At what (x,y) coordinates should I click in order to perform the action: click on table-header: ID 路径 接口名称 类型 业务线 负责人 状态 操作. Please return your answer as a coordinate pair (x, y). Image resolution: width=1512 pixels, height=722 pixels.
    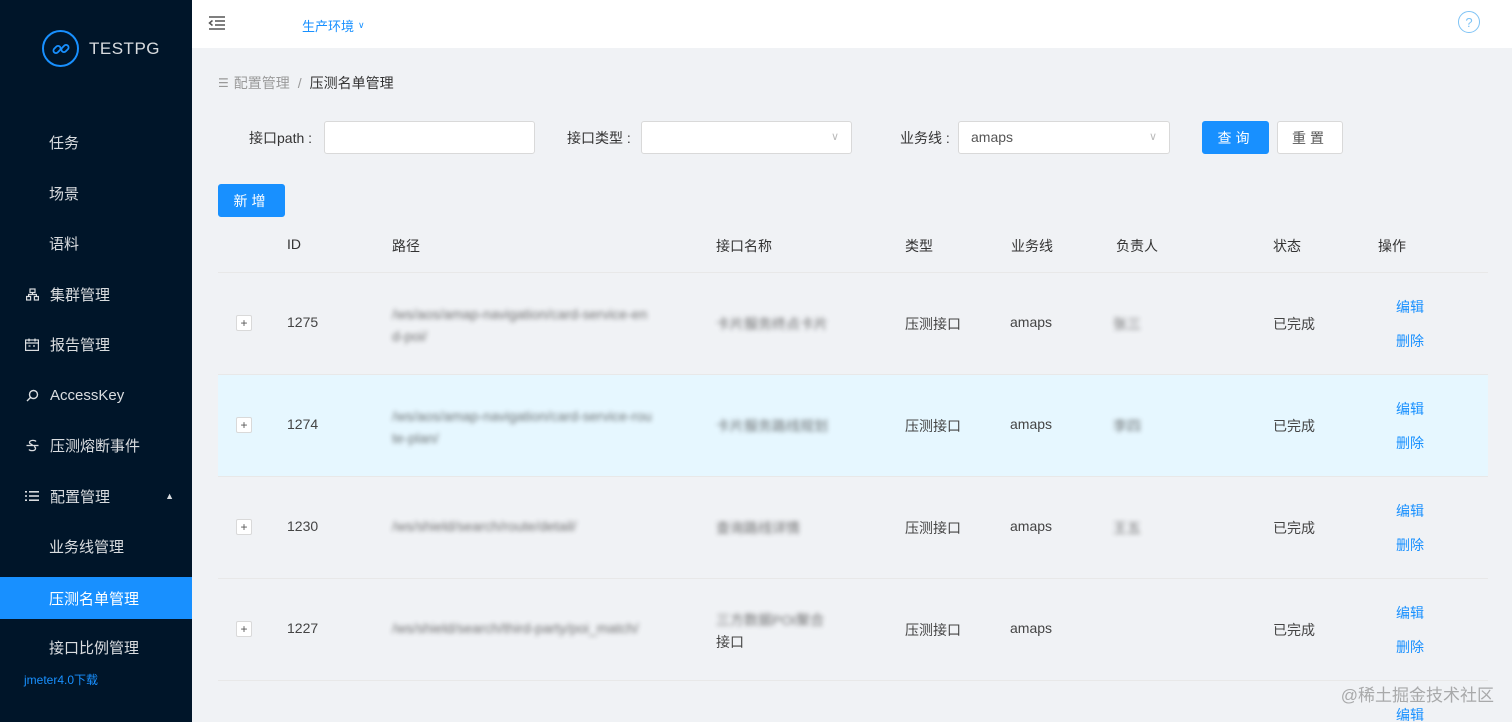
    Looking at the image, I should click on (853, 245).